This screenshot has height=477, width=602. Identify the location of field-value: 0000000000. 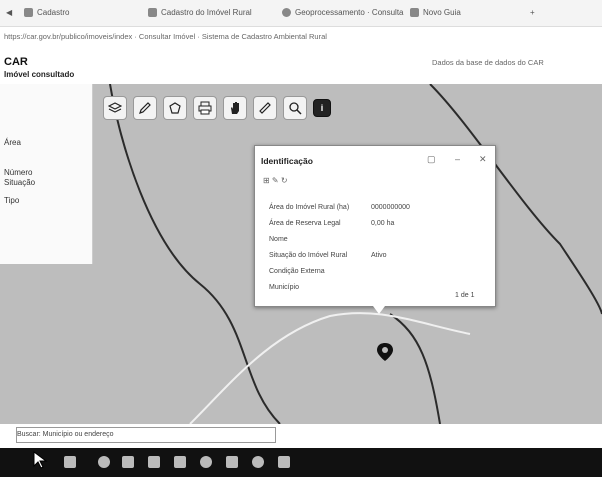
(390, 207).